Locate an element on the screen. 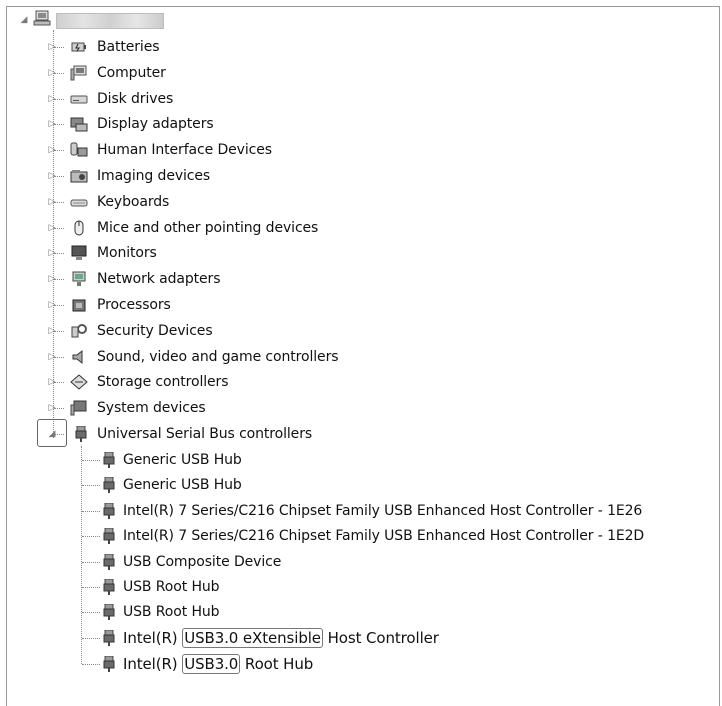 Image resolution: width=722 pixels, height=706 pixels. tree-item-monitors: ▷ Monitors is located at coordinates (200, 253).